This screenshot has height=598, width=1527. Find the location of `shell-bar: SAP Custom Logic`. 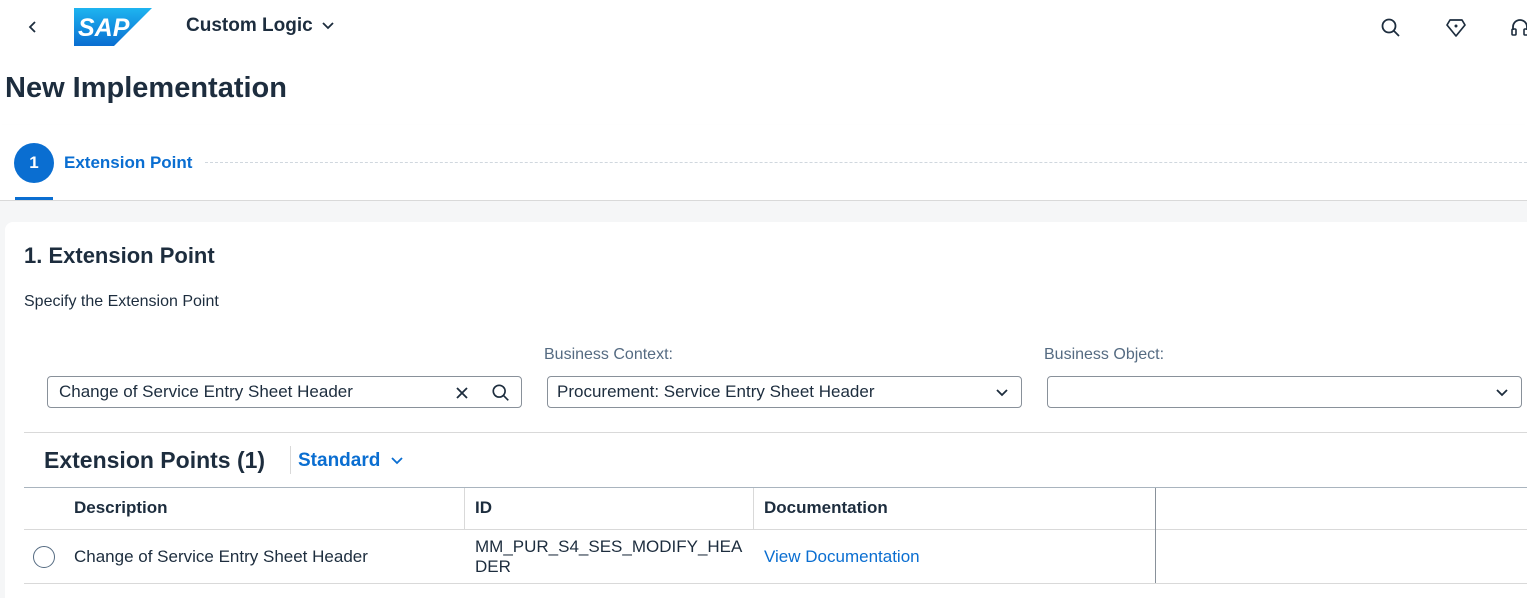

shell-bar: SAP Custom Logic is located at coordinates (763, 28).